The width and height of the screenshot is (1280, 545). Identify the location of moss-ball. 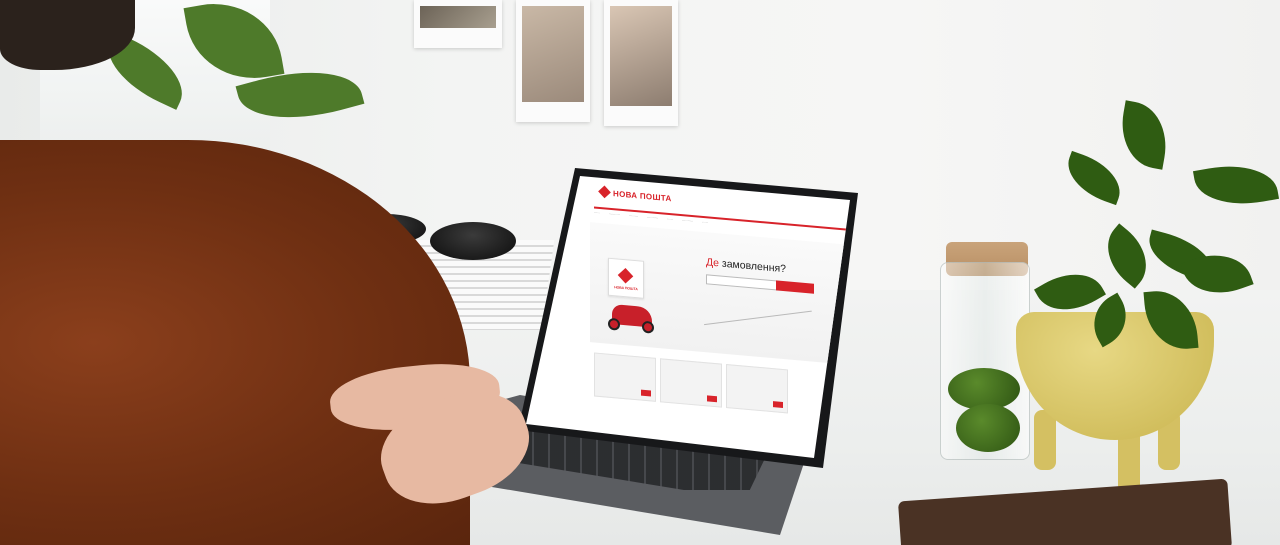
(988, 428).